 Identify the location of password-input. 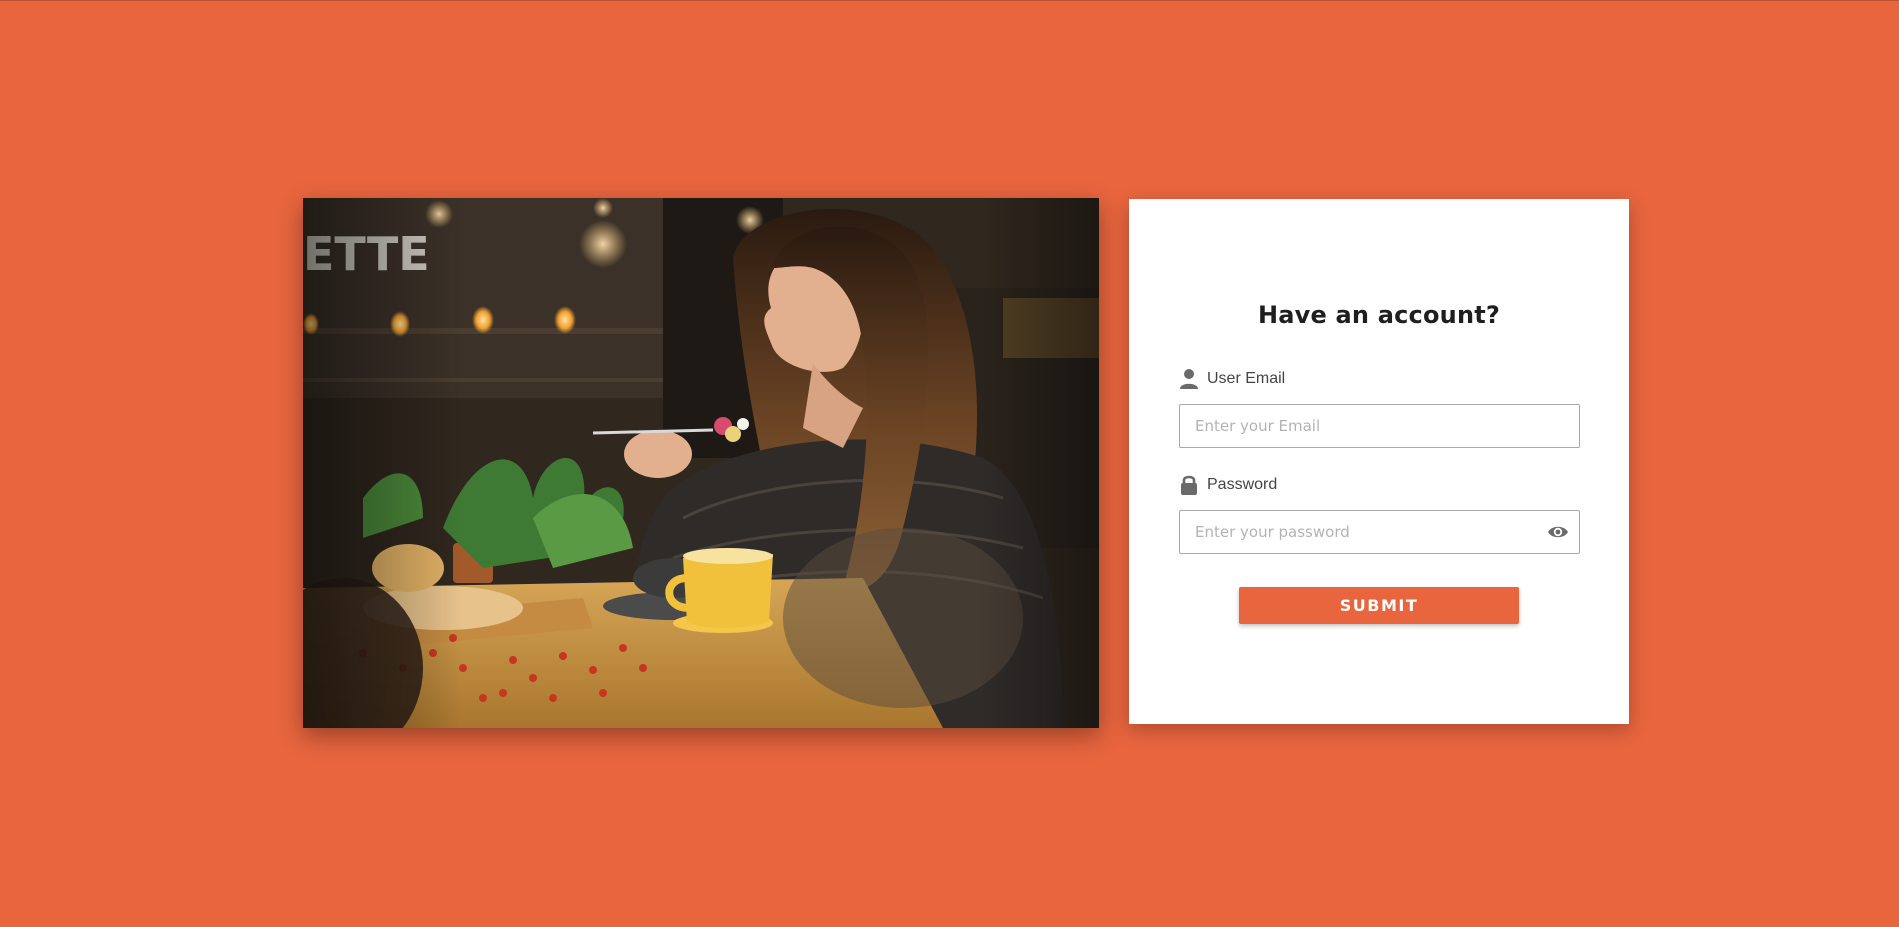
(1379, 532).